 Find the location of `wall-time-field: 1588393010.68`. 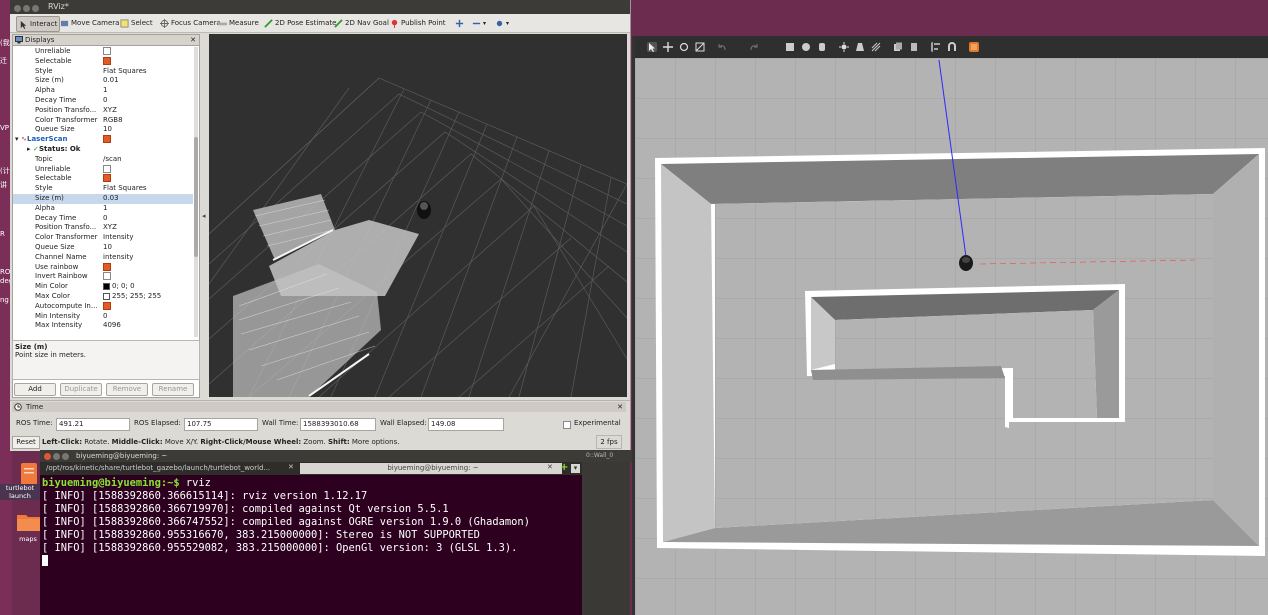

wall-time-field: 1588393010.68 is located at coordinates (338, 424).